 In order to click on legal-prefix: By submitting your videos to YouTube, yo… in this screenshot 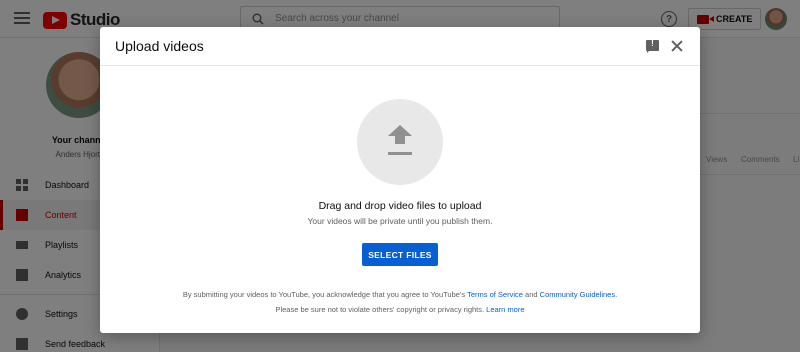, I will do `click(324, 294)`.